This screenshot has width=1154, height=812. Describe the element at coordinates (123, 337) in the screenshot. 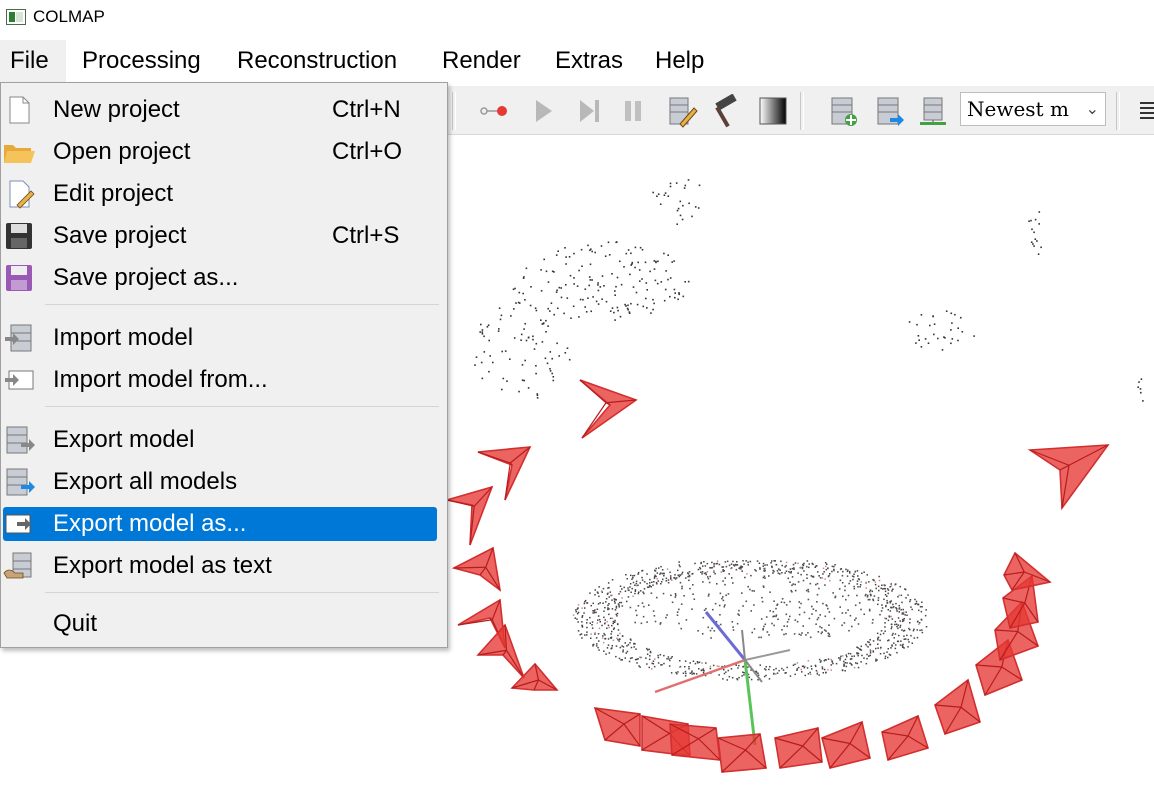

I see `menu-item-label: Import model` at that location.